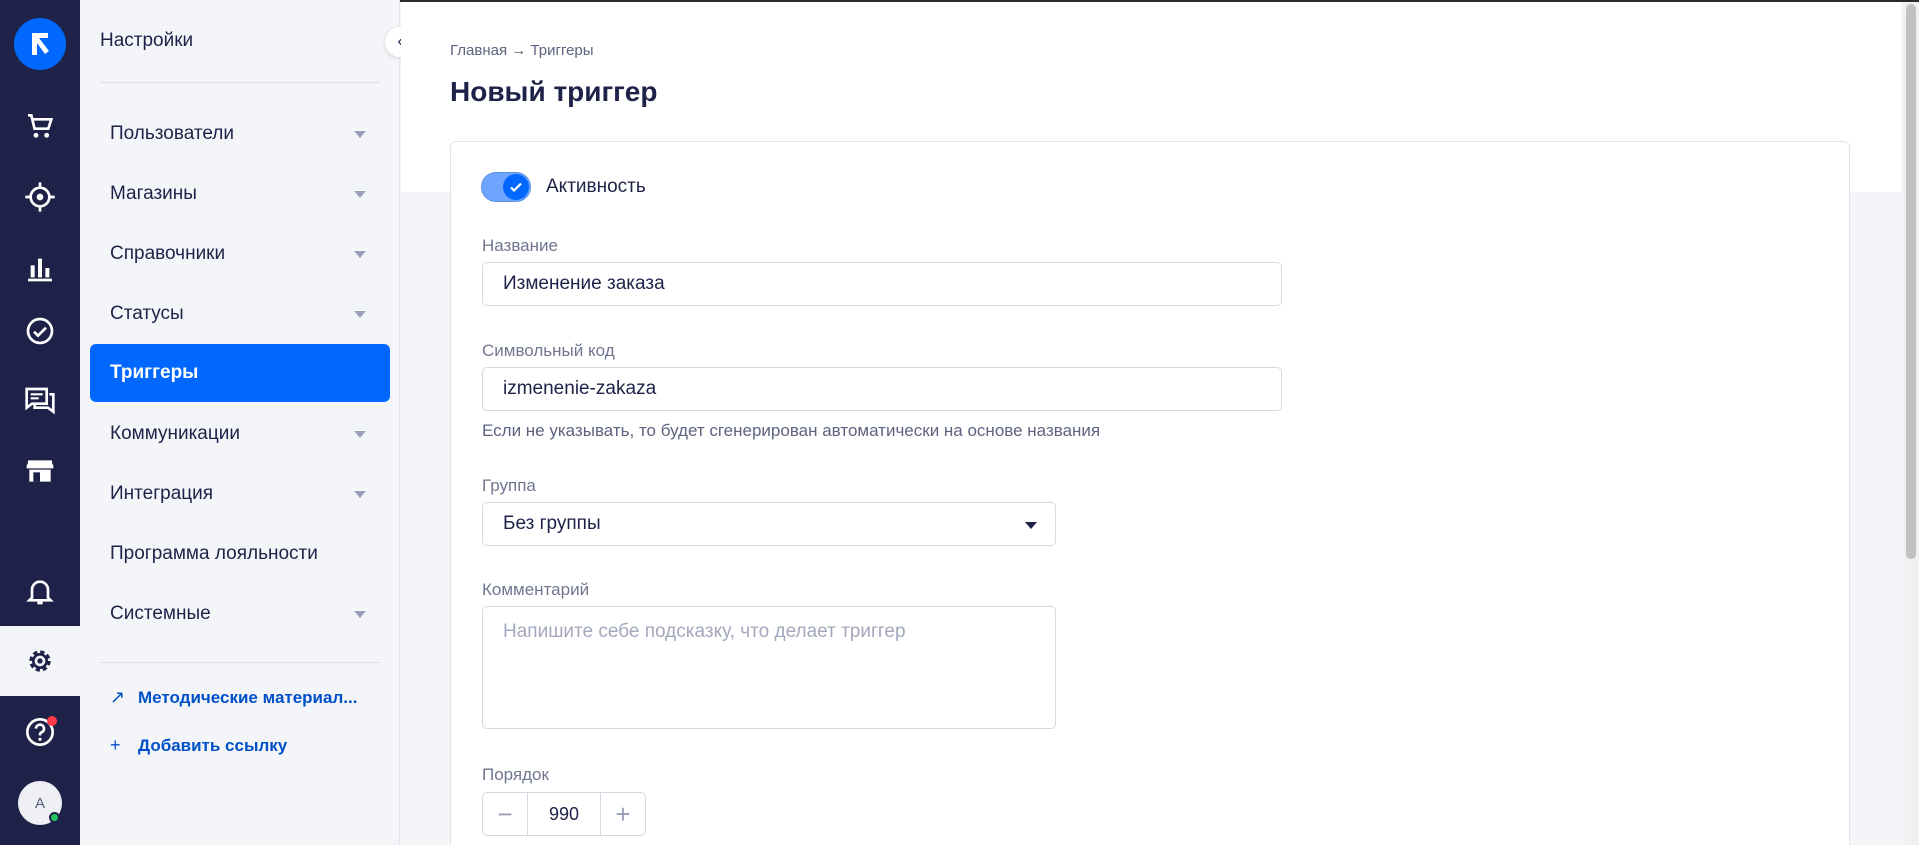 The height and width of the screenshot is (845, 1919). I want to click on check-circle-icon, so click(40, 331).